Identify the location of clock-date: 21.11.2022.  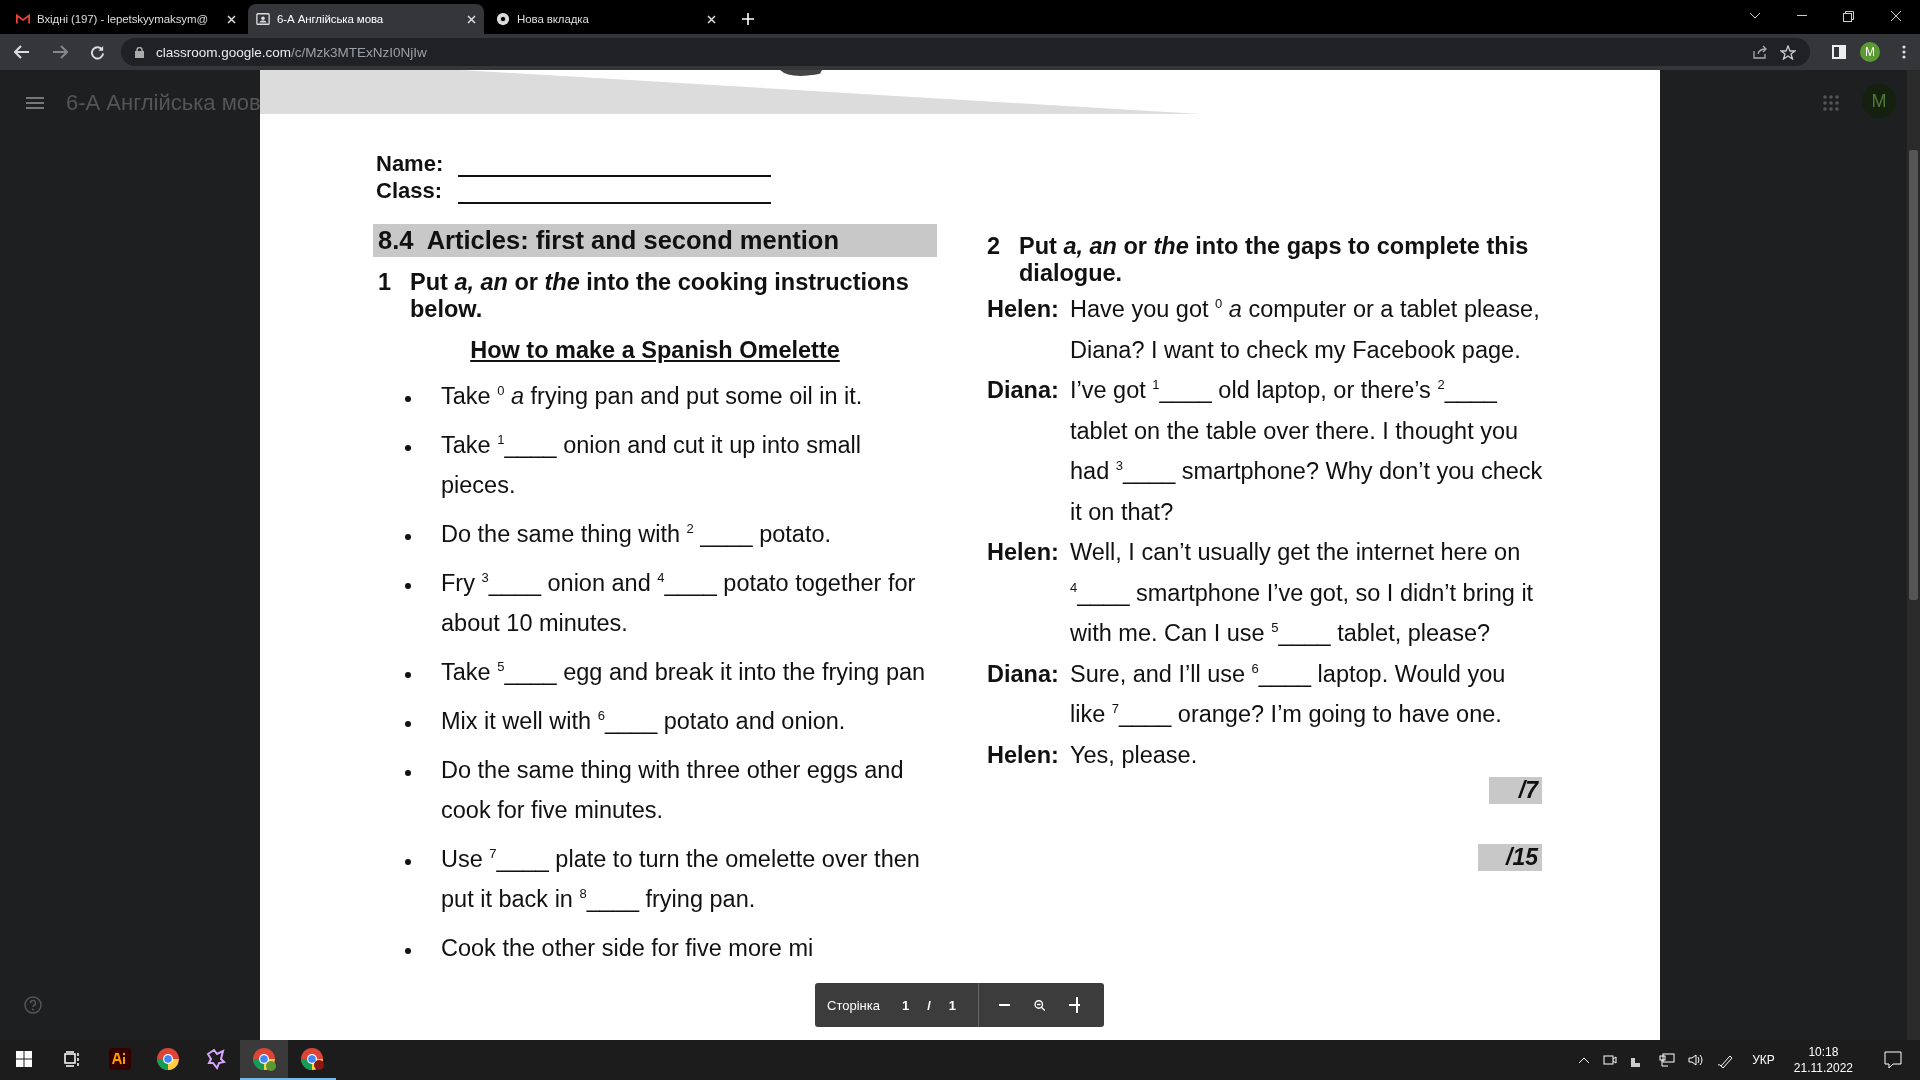
(1823, 1068).